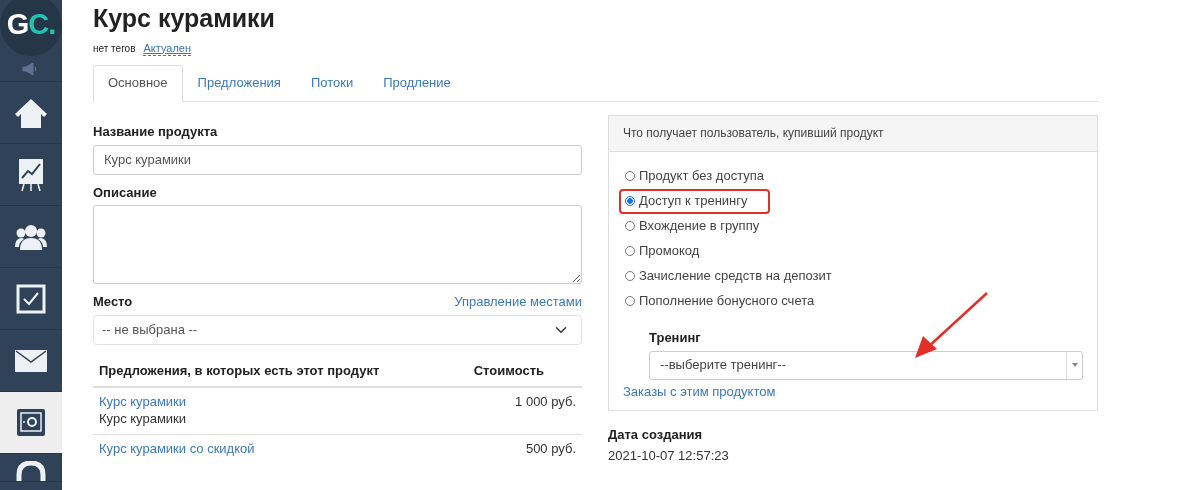 This screenshot has width=1200, height=490. What do you see at coordinates (662, 251) in the screenshot?
I see `radio-option: Промокод` at bounding box center [662, 251].